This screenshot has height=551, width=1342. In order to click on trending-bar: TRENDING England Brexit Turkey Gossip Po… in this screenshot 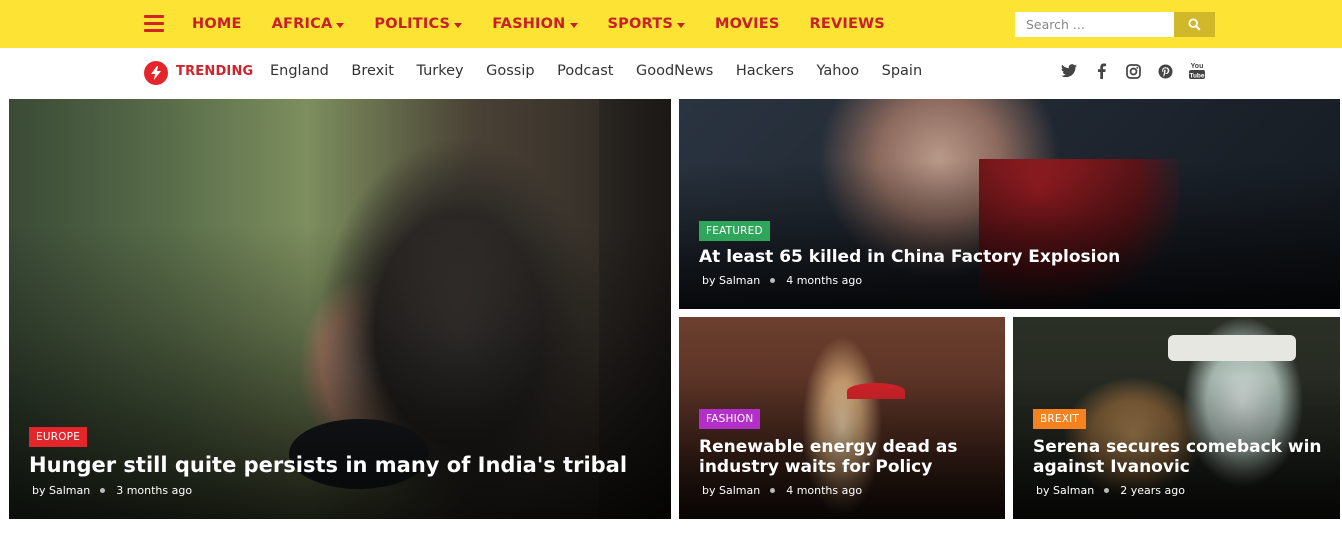, I will do `click(671, 73)`.